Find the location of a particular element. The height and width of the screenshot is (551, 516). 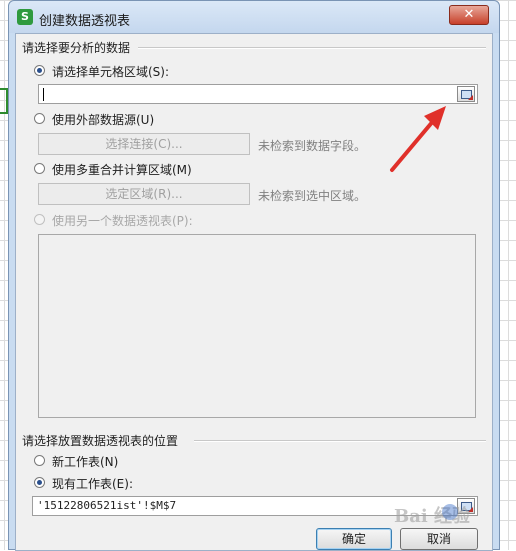

range-radio is located at coordinates (39, 70).